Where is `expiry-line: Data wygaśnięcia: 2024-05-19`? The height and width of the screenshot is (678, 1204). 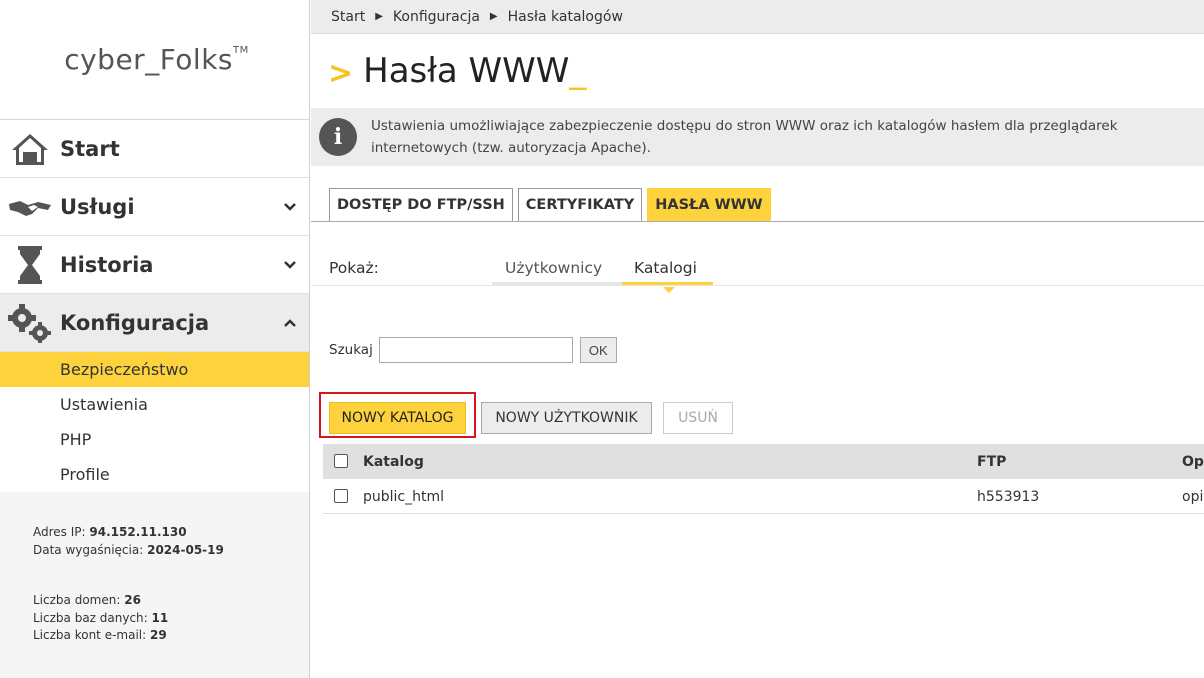
expiry-line: Data wygaśnięcia: 2024-05-19 is located at coordinates (171, 551).